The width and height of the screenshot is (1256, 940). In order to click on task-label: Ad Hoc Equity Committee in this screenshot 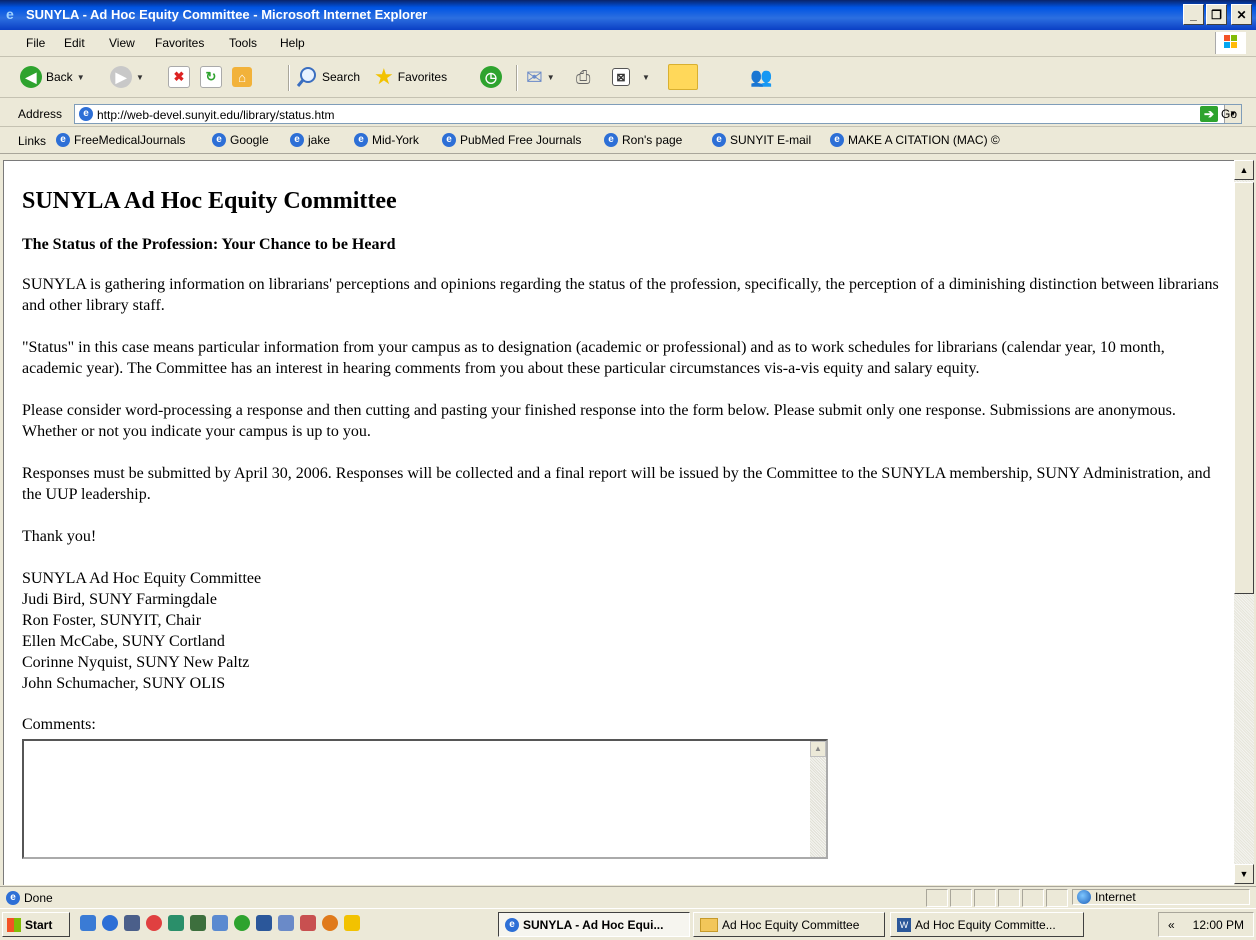, I will do `click(791, 924)`.